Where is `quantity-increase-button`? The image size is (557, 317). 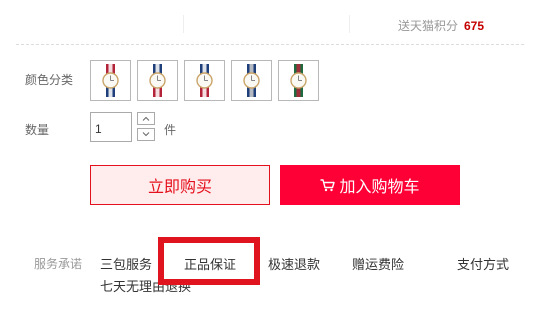 quantity-increase-button is located at coordinates (146, 118).